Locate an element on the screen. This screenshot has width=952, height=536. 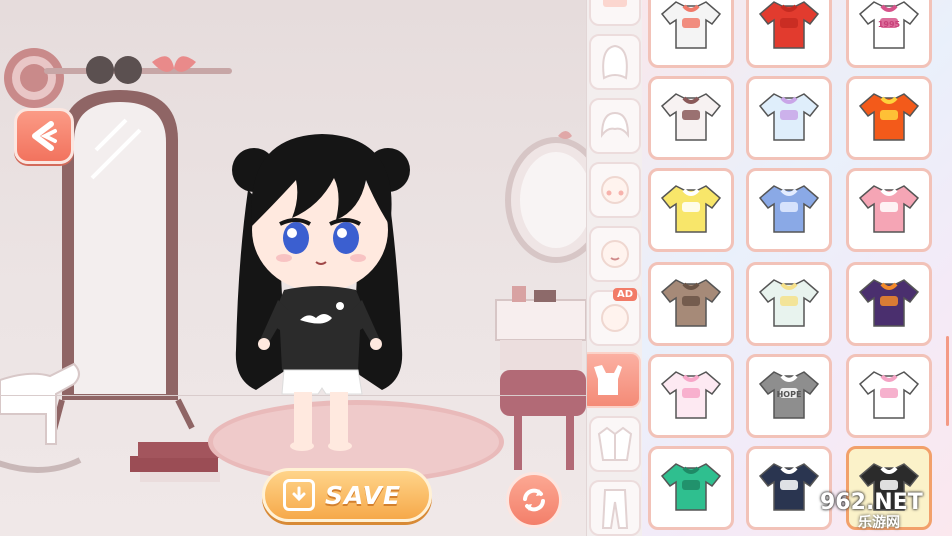
tshirt-orange-icon is located at coordinates (889, 117).